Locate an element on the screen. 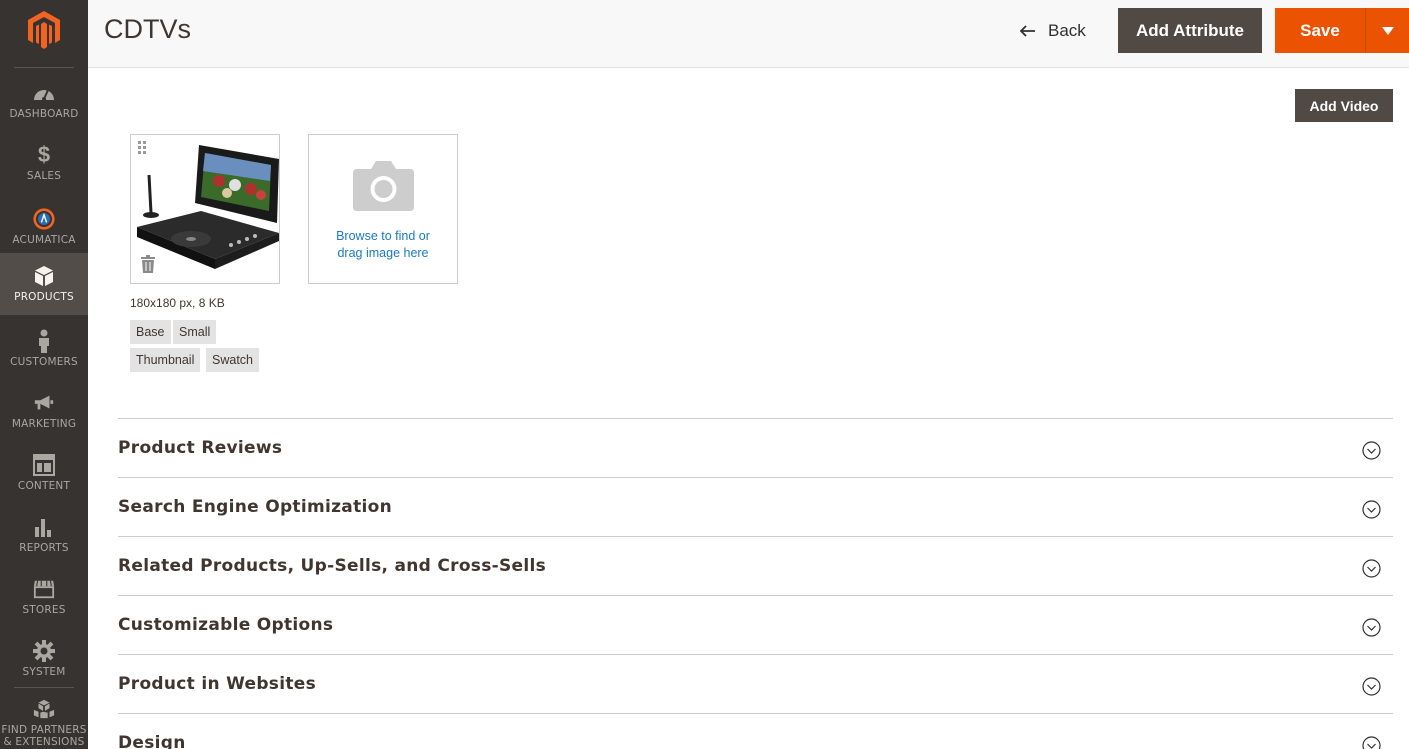  image-role-badge: Swatch is located at coordinates (232, 360).